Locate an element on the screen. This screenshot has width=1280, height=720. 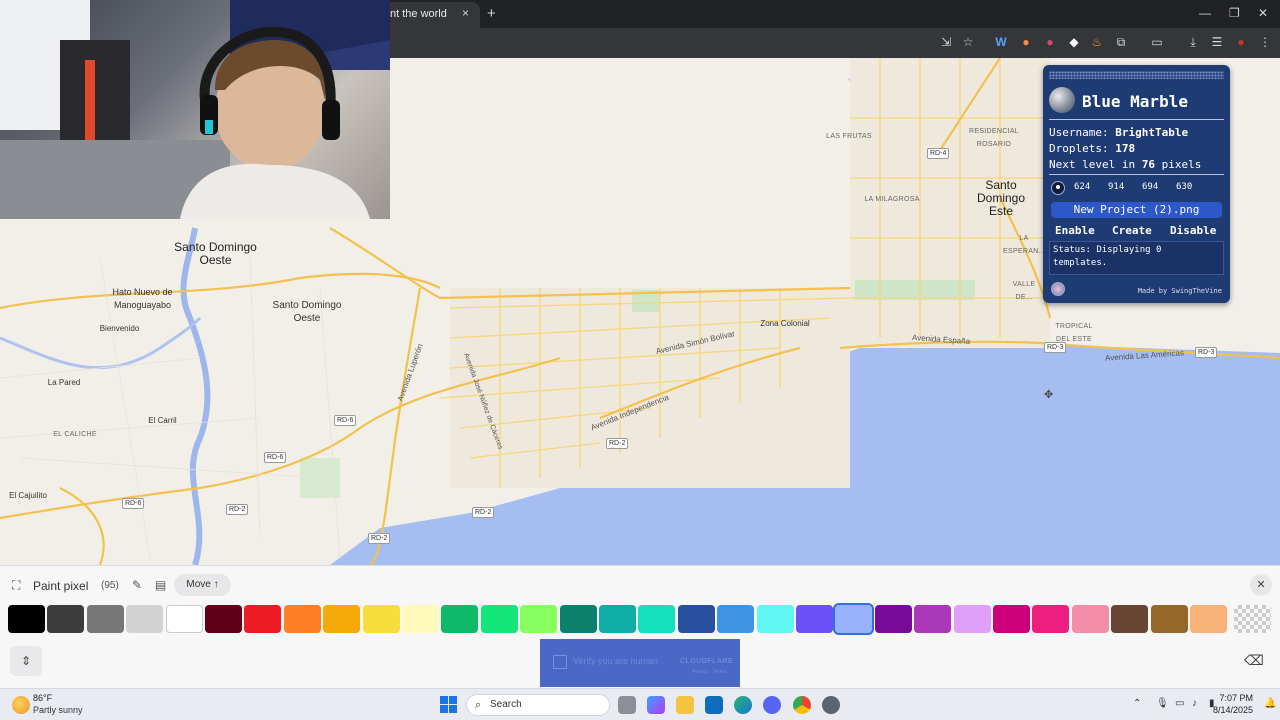
extension-fire-icon: ♨ is located at coordinates (1097, 42).